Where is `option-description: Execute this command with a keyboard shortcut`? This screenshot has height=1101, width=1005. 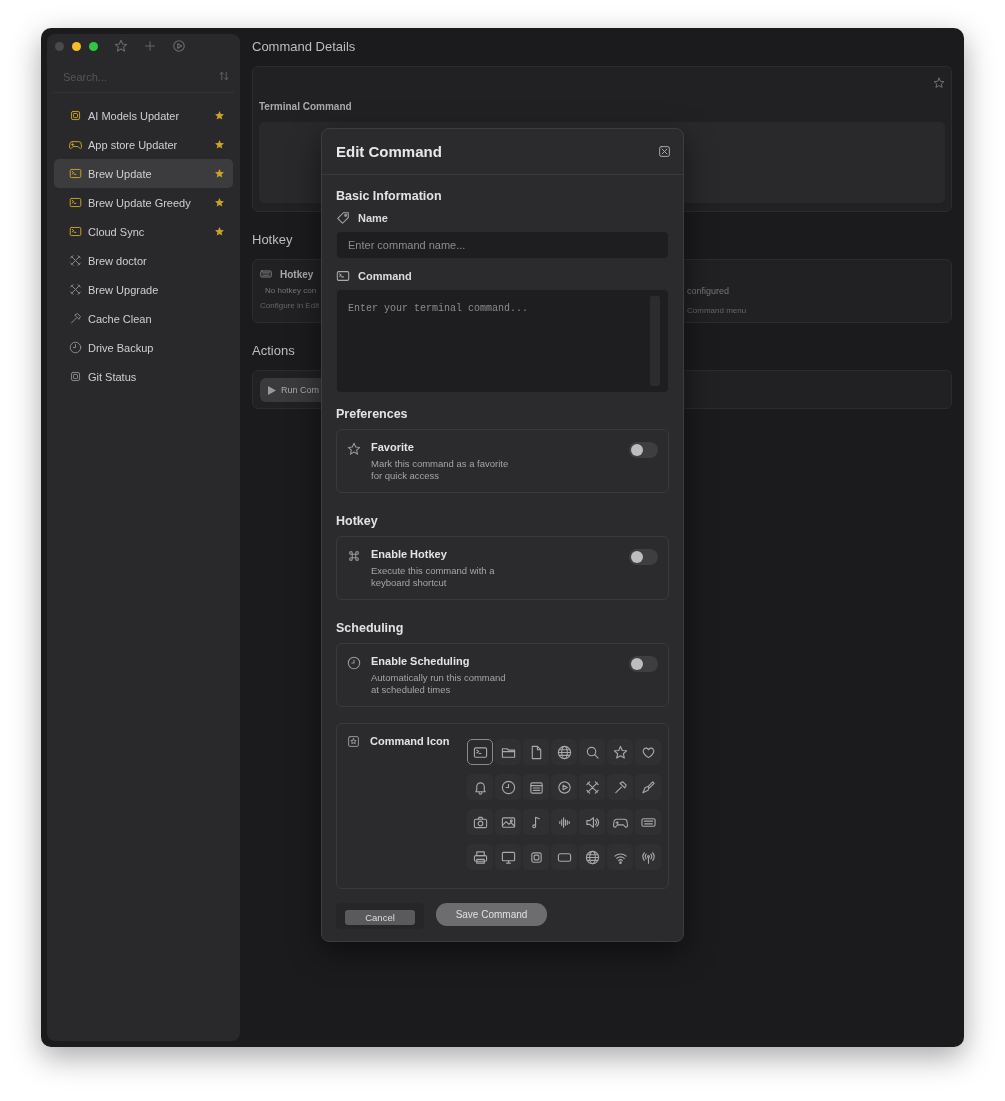
option-description: Execute this command with a keyboard shortcut is located at coordinates (433, 577).